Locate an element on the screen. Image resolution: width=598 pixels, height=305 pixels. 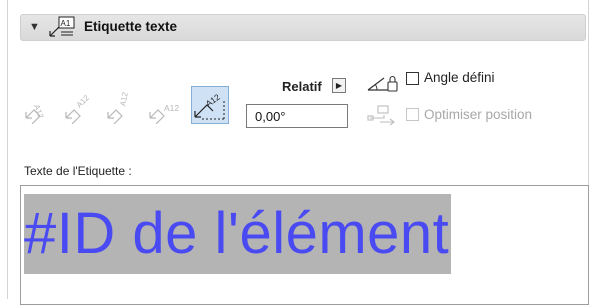
label-orientation-2-icon: A12 is located at coordinates (80, 104).